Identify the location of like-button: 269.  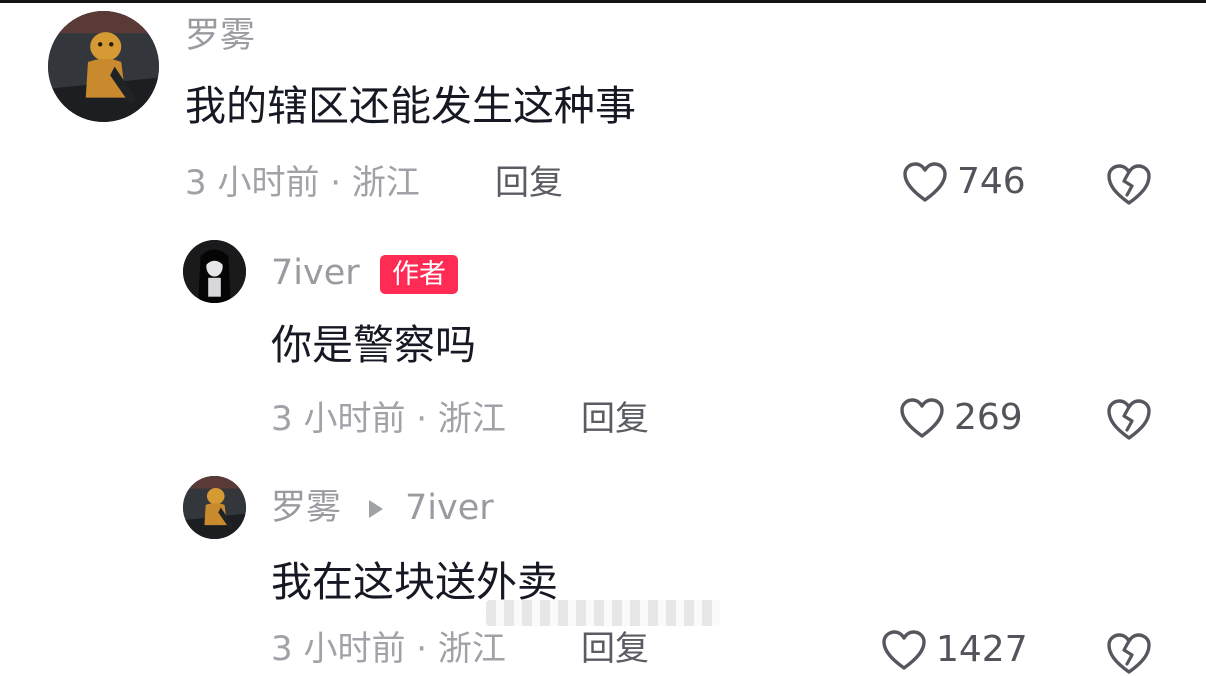
(960, 418).